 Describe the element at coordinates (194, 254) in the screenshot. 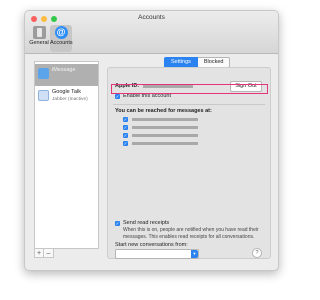

I see `chevron-down-icon: ▼` at that location.